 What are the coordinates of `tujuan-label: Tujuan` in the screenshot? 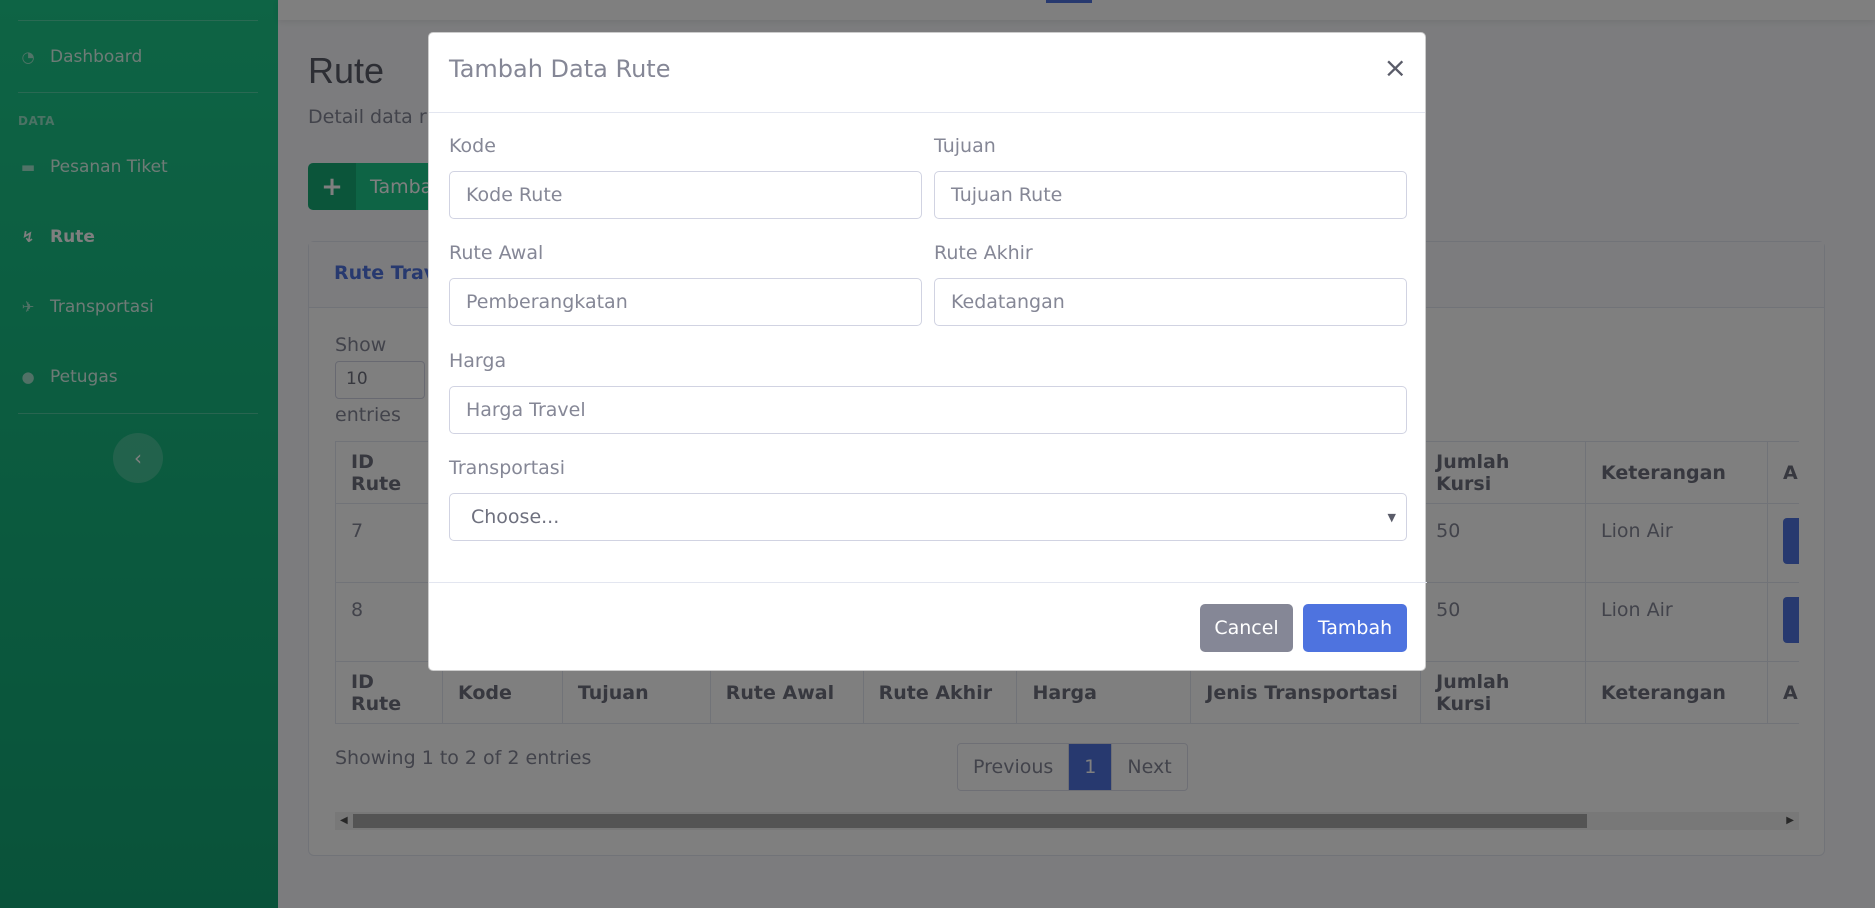 It's located at (965, 146).